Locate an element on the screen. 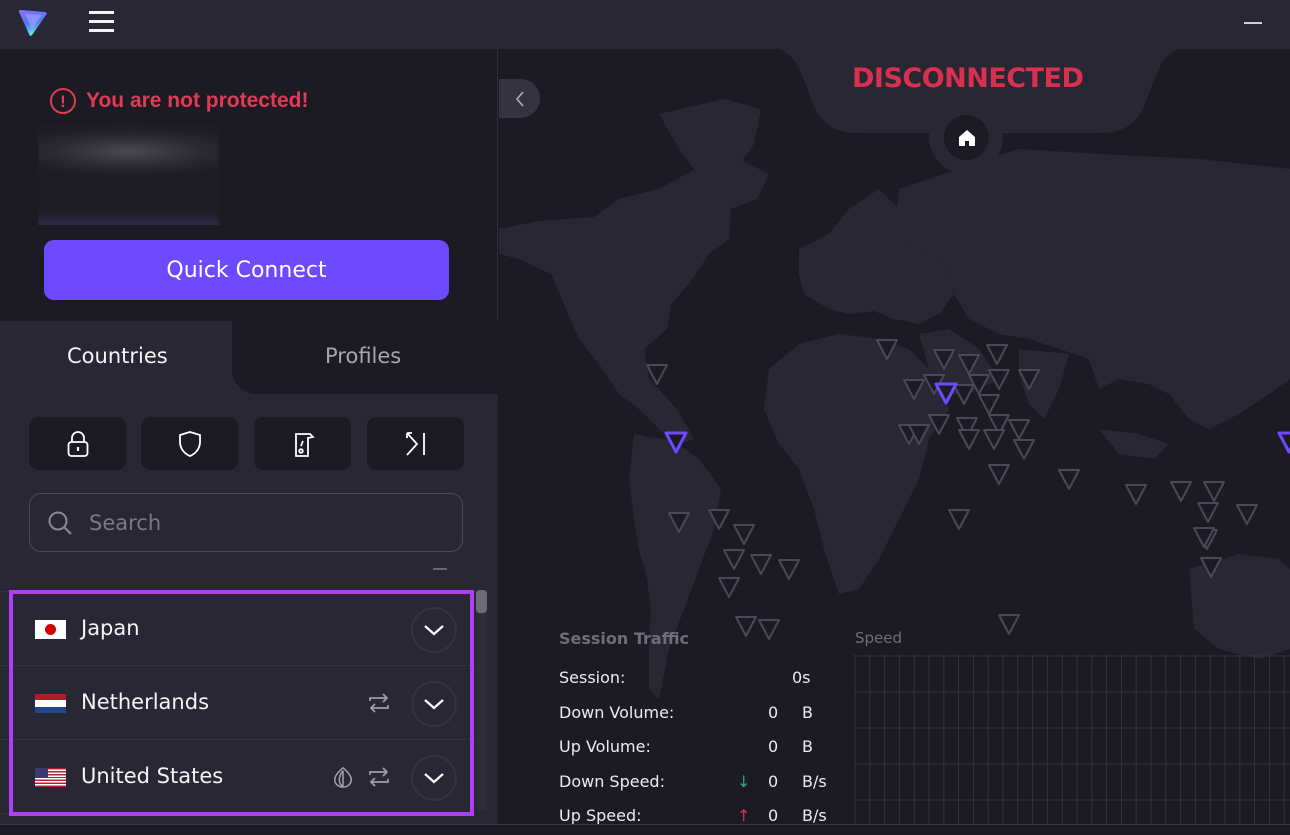 The image size is (1290, 835). menu-button is located at coordinates (102, 22).